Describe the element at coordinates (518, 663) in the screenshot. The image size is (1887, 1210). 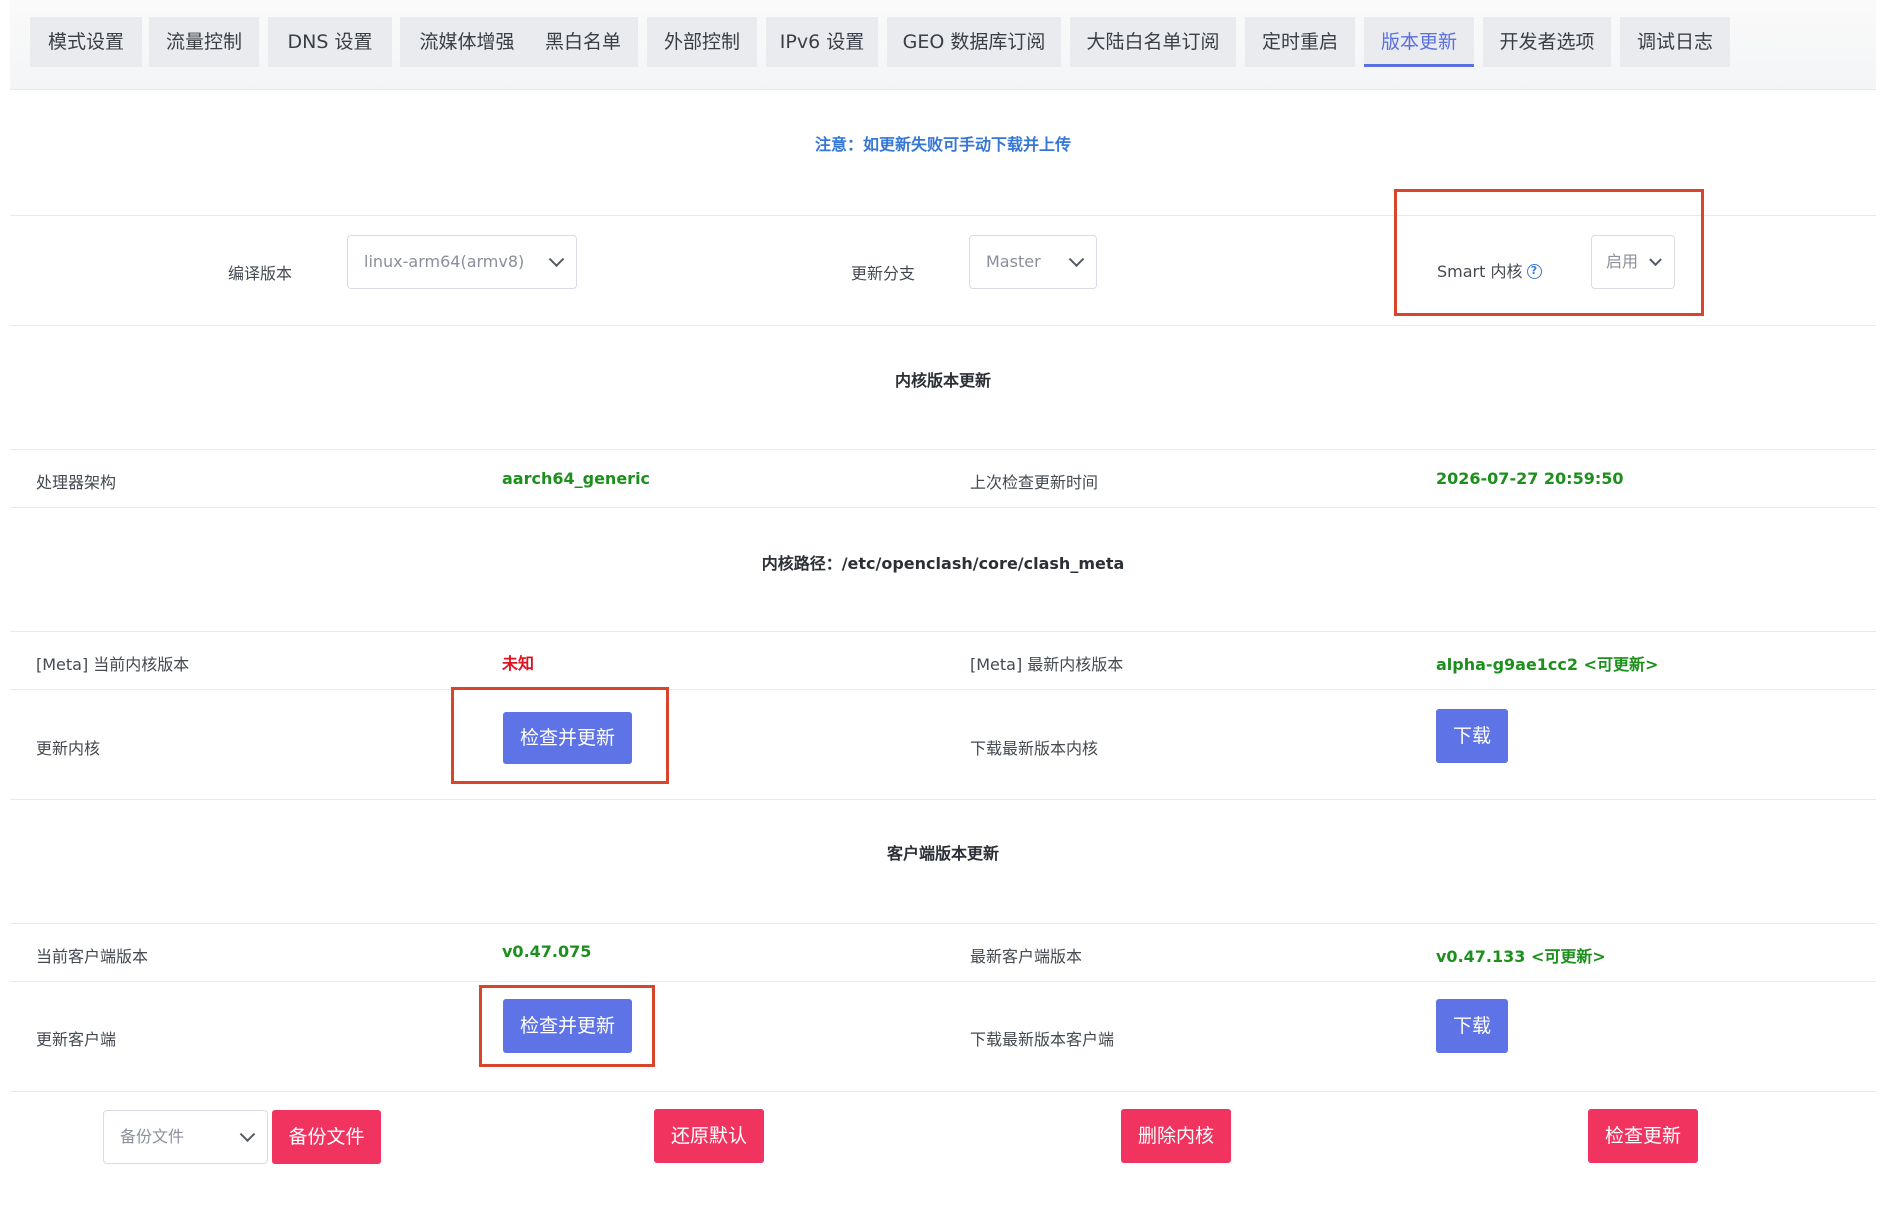
I see `core-current-value: 未知` at that location.